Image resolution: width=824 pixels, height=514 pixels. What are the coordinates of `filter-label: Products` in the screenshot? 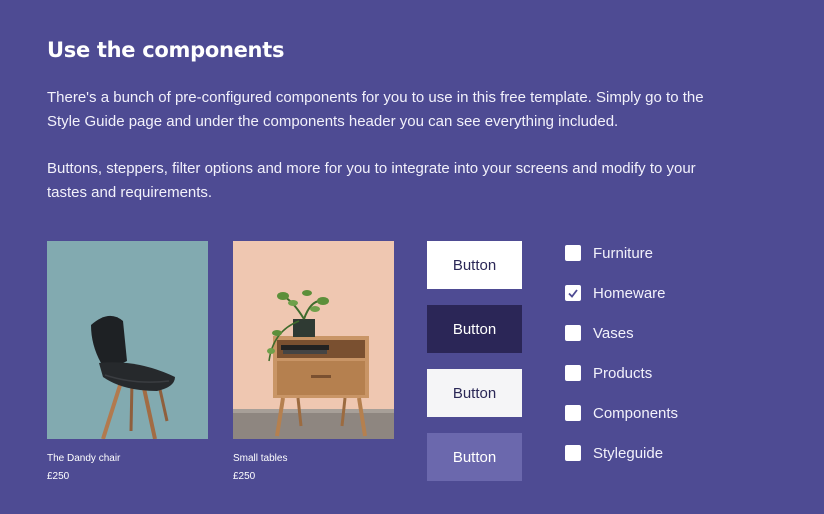 It's located at (623, 373).